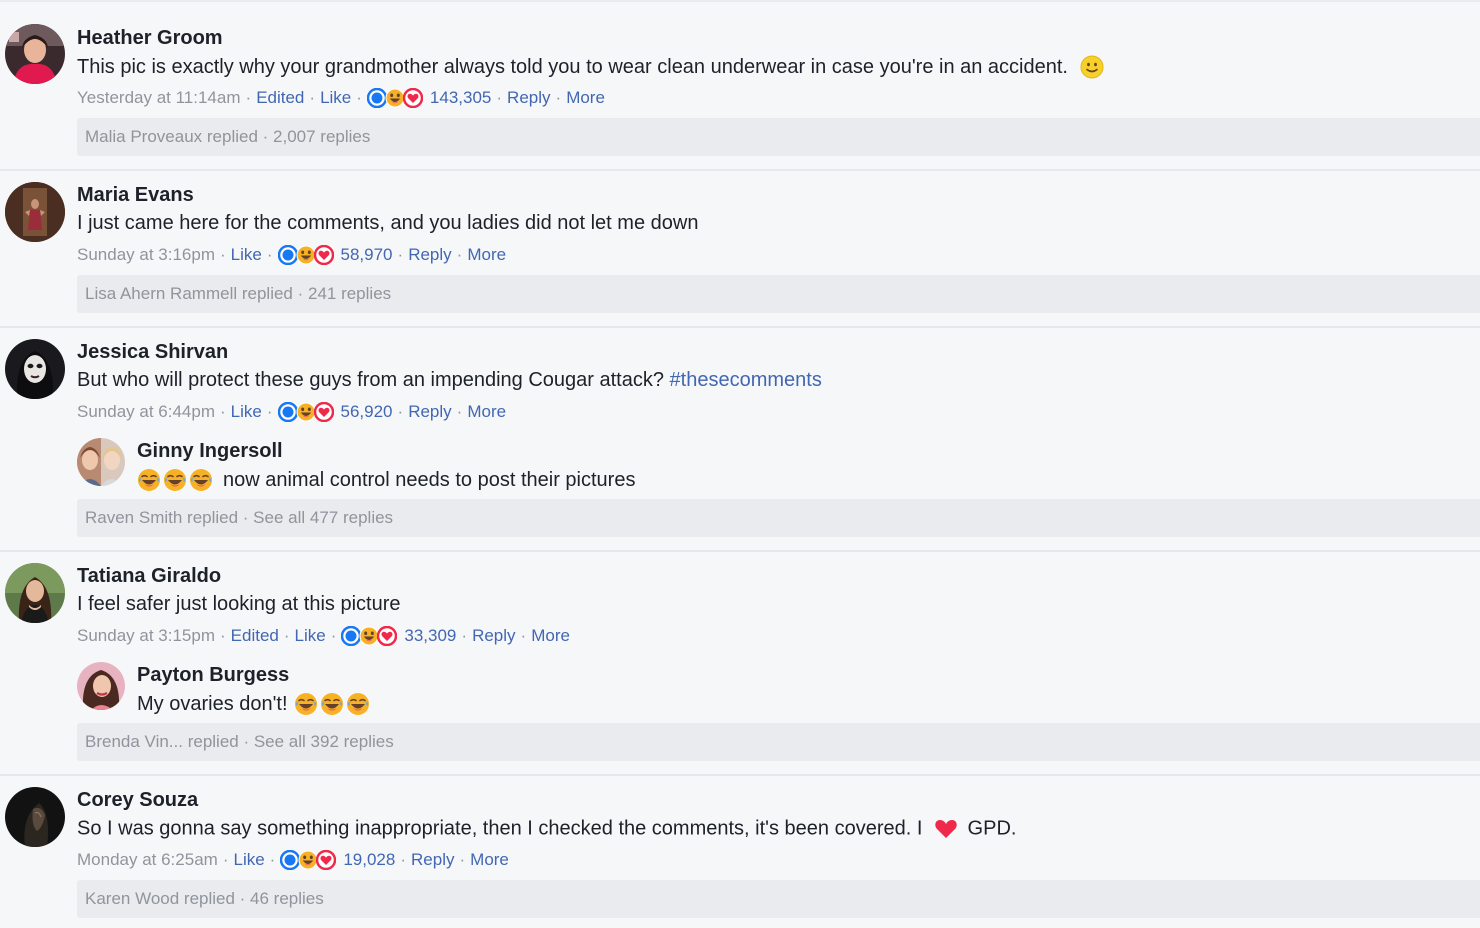  What do you see at coordinates (430, 636) in the screenshot?
I see `reaction-count: 33,309` at bounding box center [430, 636].